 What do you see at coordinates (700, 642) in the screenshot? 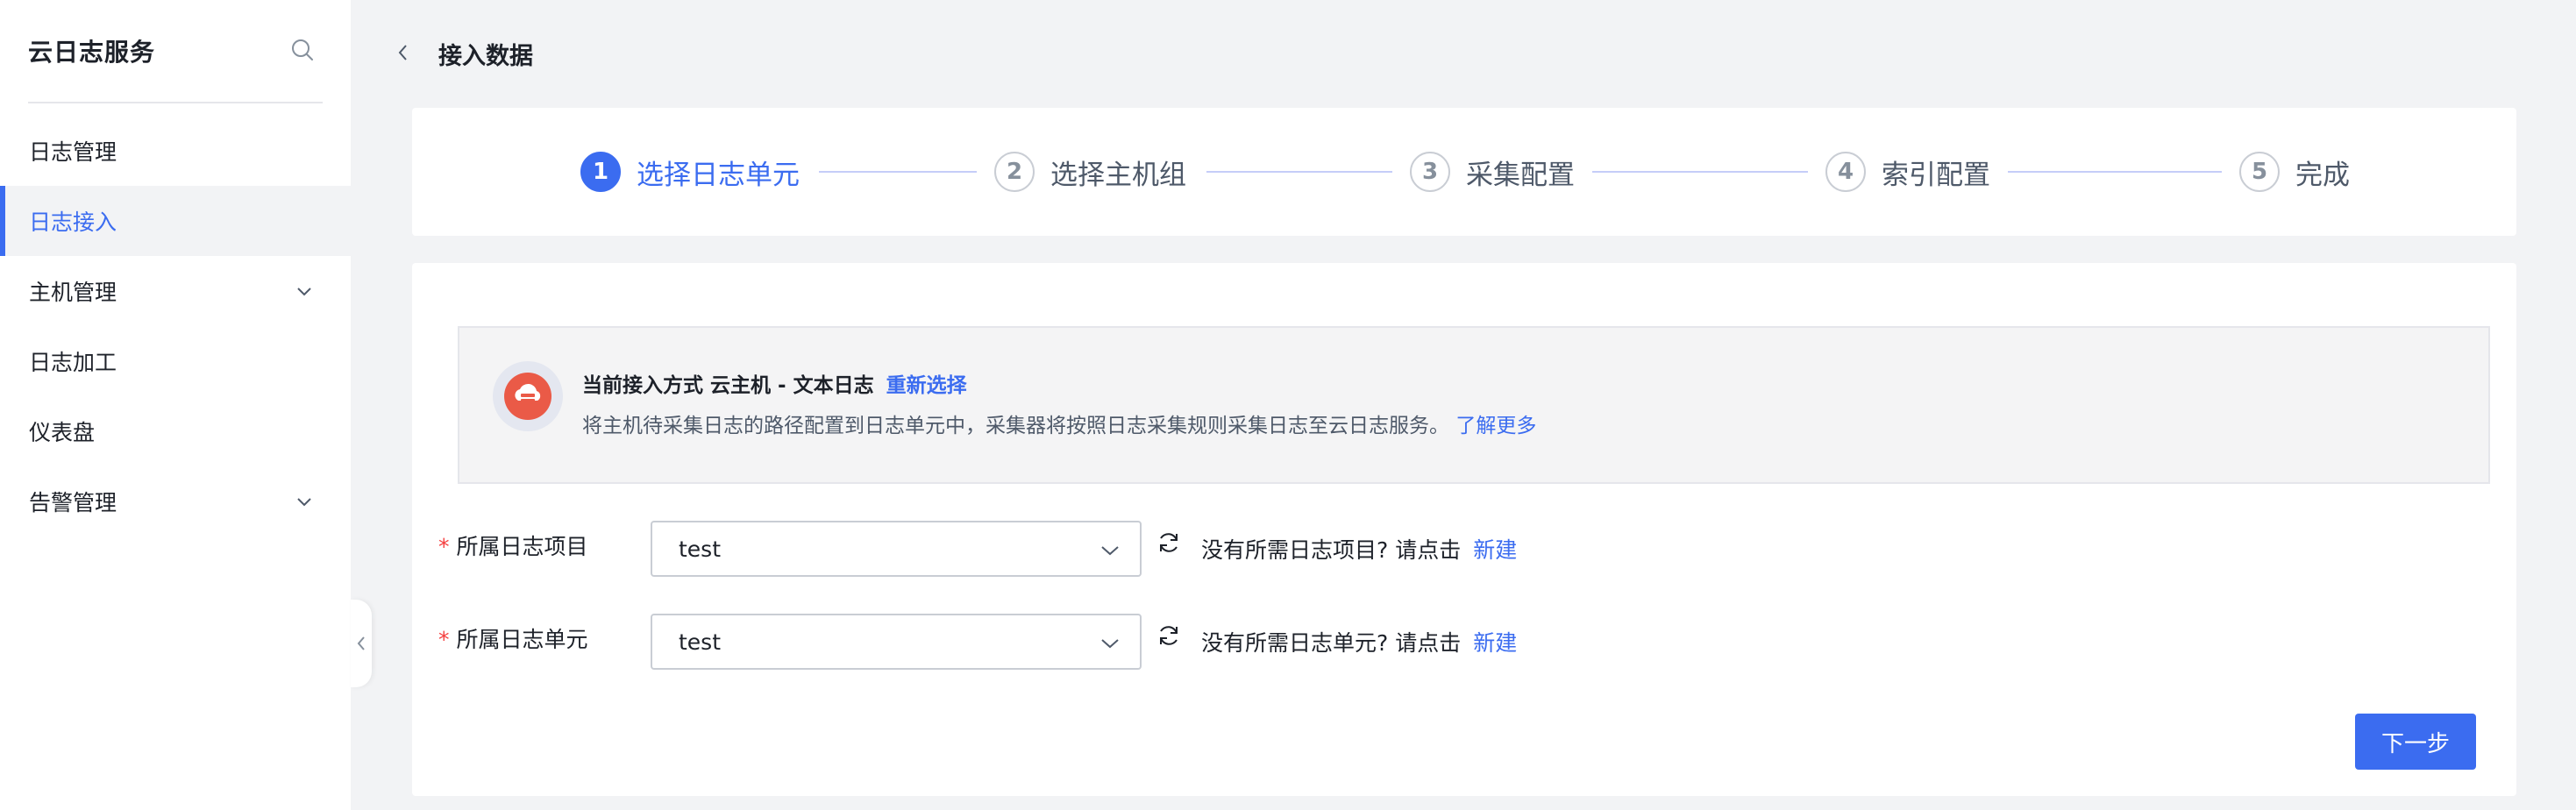
I see `unit-select-value: test` at bounding box center [700, 642].